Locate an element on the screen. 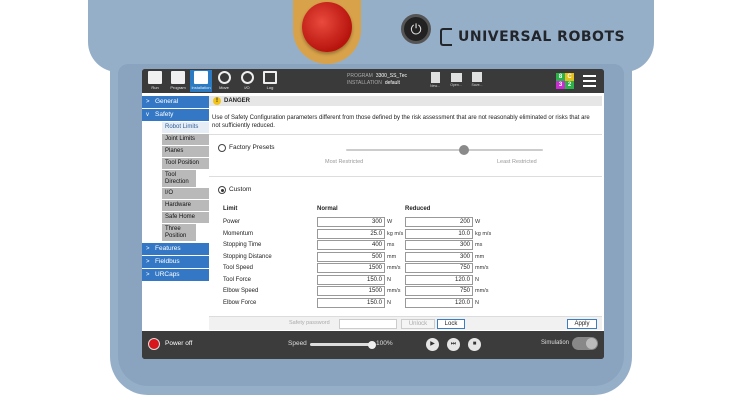  factory-presets-radio is located at coordinates (222, 148).